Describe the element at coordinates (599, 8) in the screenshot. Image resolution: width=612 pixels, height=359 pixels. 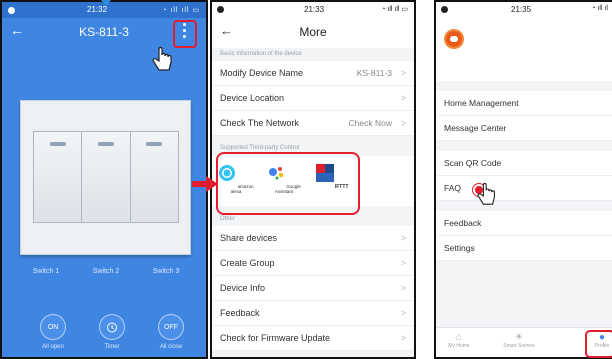
I see `signal-battery-icon: ◔ ıll ıl` at that location.